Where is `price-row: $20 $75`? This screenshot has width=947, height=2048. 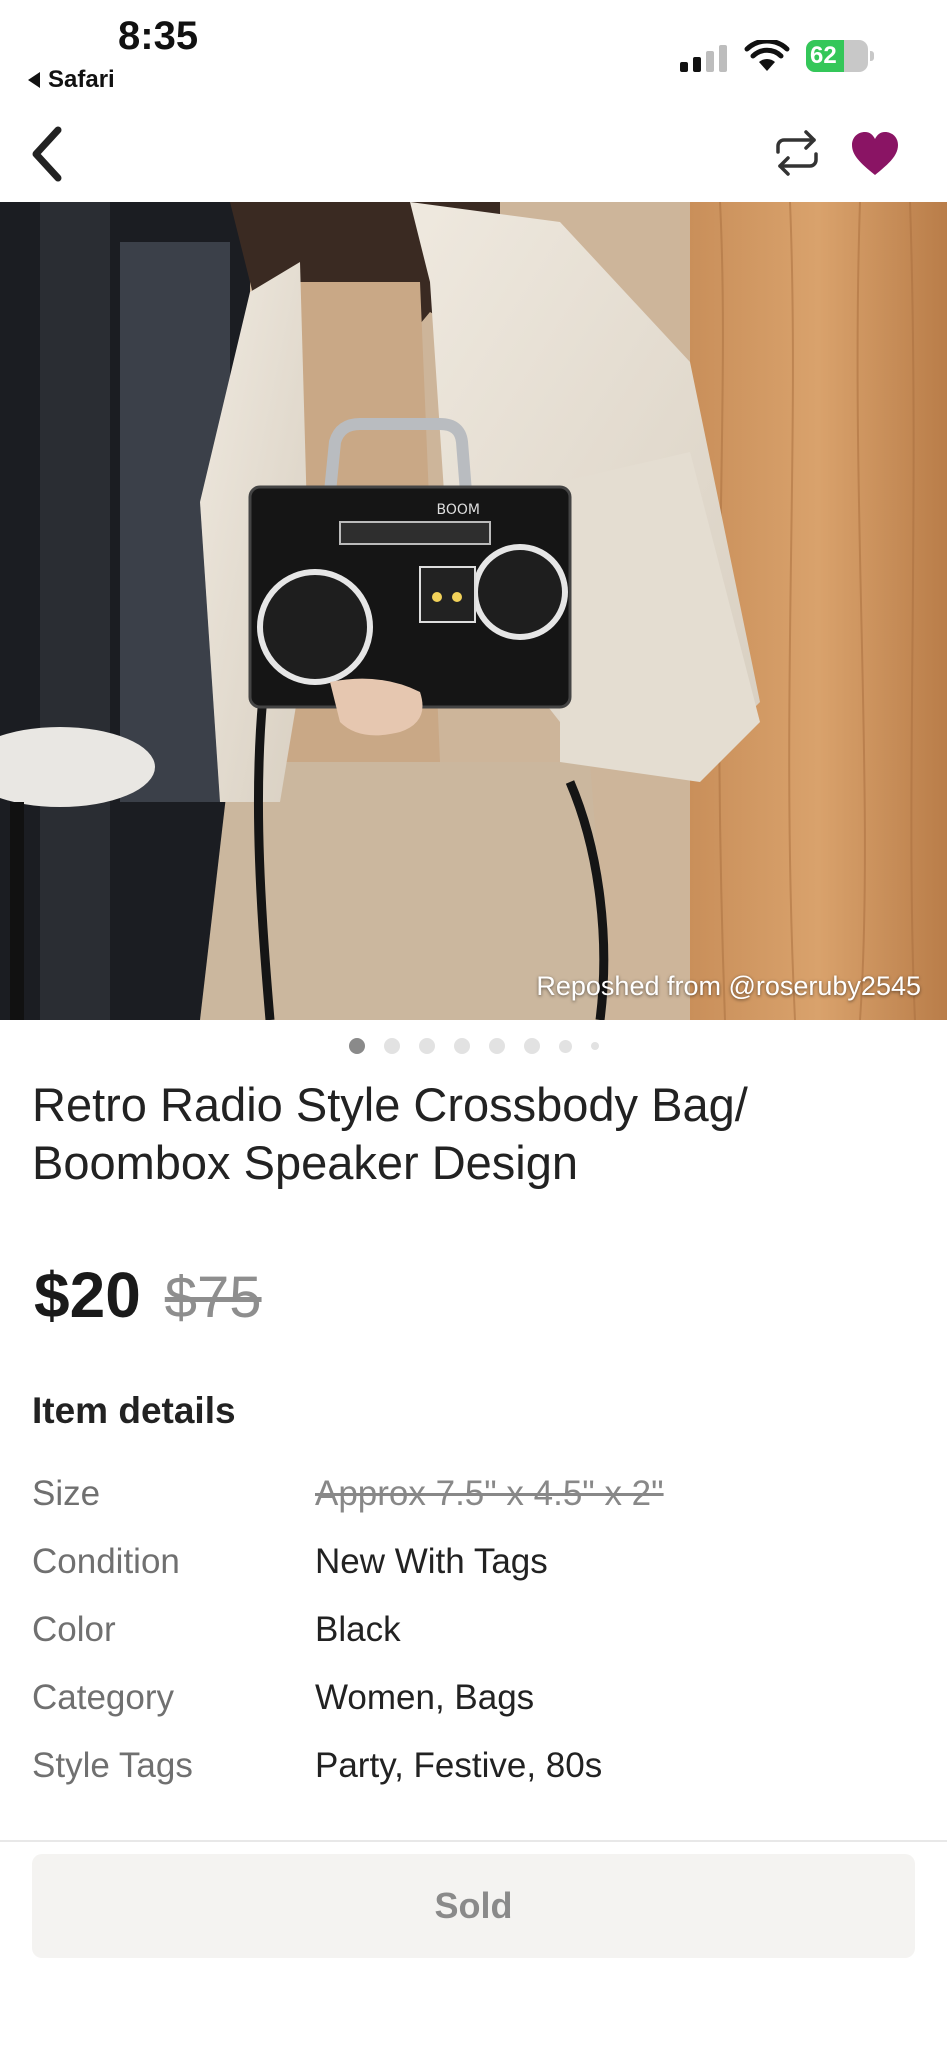 price-row: $20 $75 is located at coordinates (148, 1295).